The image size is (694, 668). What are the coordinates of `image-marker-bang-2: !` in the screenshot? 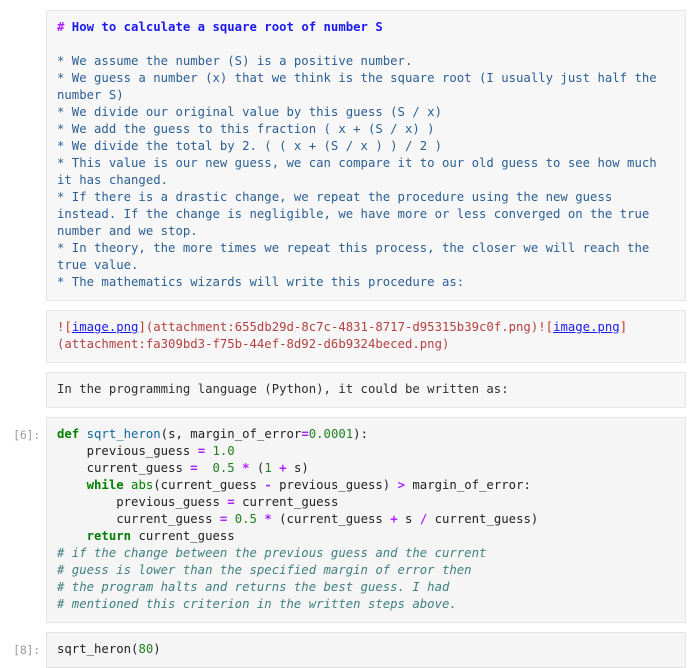 It's located at (542, 327).